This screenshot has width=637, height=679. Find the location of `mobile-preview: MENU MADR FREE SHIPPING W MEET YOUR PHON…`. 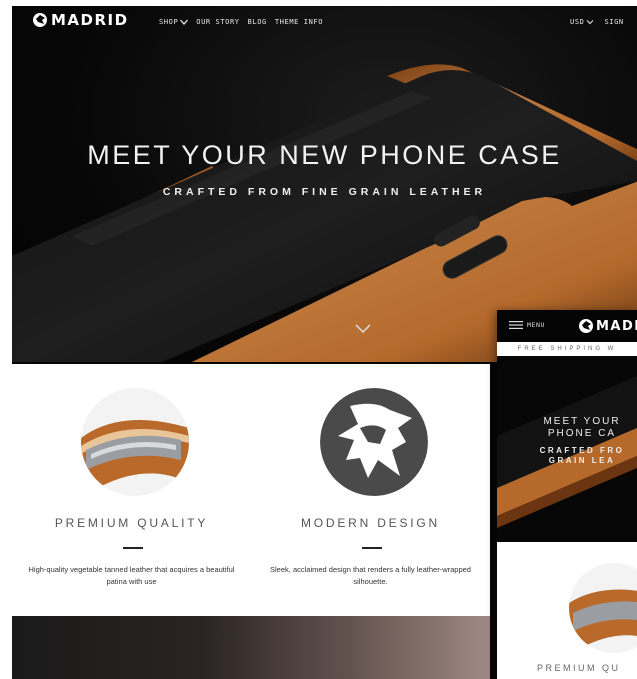

mobile-preview: MENU MADR FREE SHIPPING W MEET YOUR PHON… is located at coordinates (567, 494).